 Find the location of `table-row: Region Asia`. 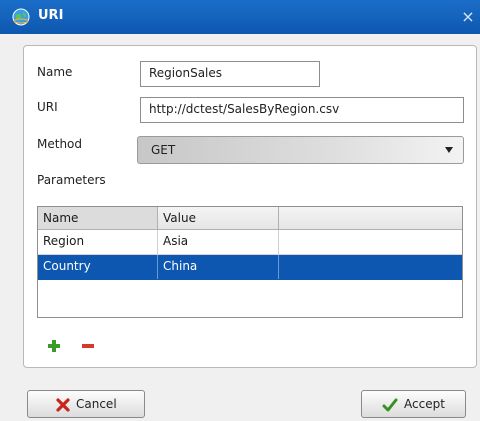

table-row: Region Asia is located at coordinates (250, 242).